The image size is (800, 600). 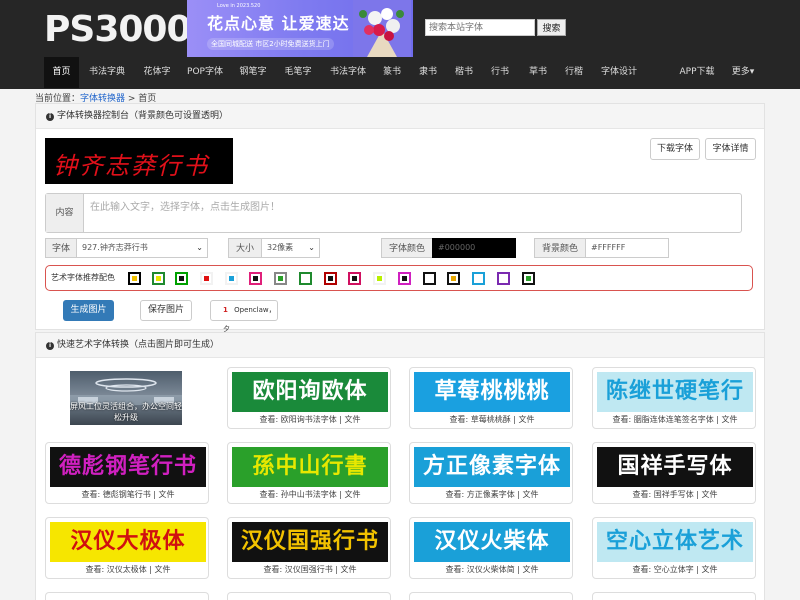 What do you see at coordinates (560, 248) in the screenshot?
I see `bg-color-label: 背景颜色` at bounding box center [560, 248].